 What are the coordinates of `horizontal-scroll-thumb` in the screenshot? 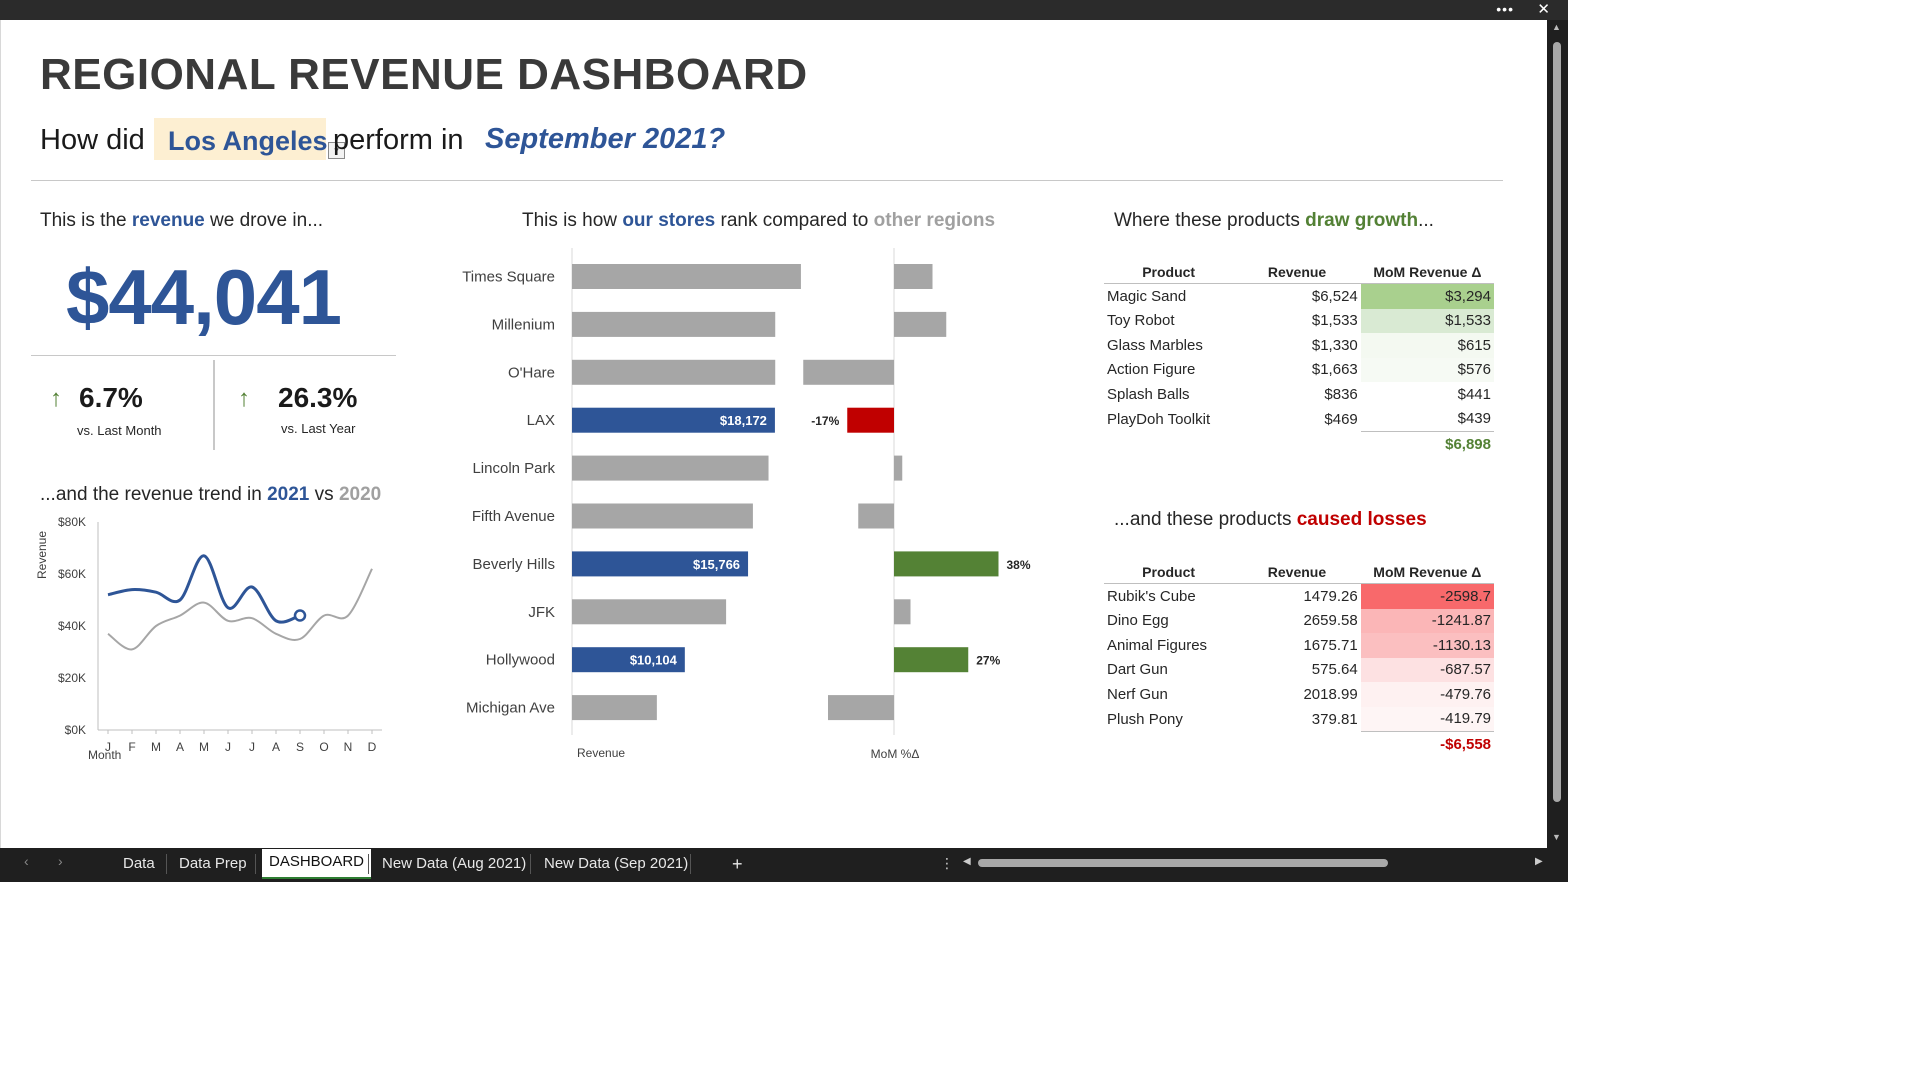 It's located at (1183, 863).